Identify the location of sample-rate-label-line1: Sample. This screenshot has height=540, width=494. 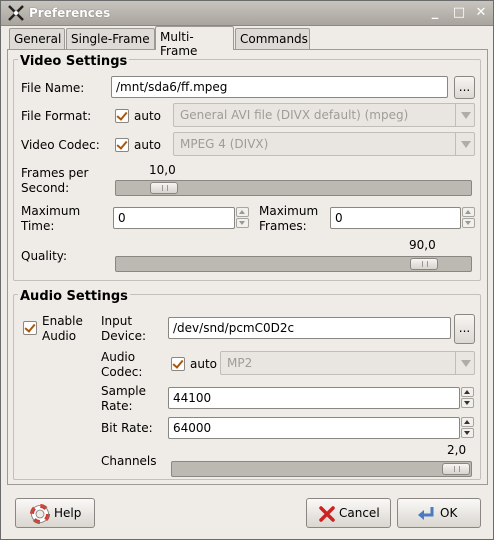
(123, 391).